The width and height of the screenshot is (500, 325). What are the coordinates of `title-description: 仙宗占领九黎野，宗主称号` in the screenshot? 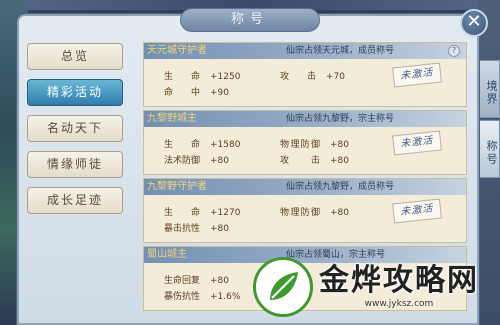 It's located at (340, 119).